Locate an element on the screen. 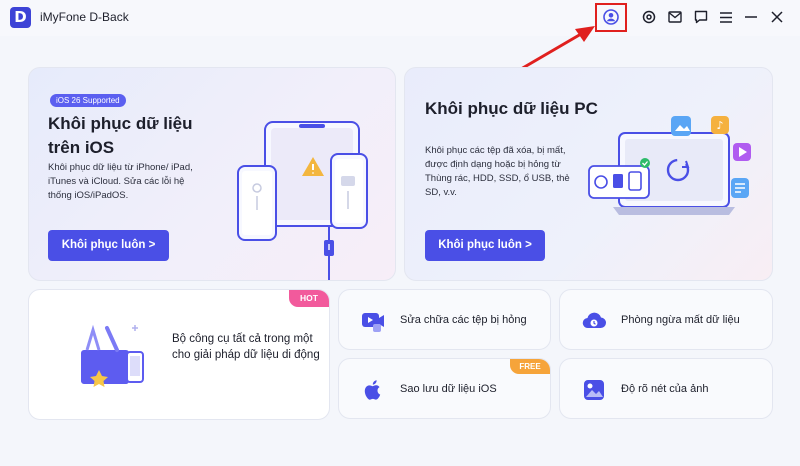  menu-icon is located at coordinates (726, 17).